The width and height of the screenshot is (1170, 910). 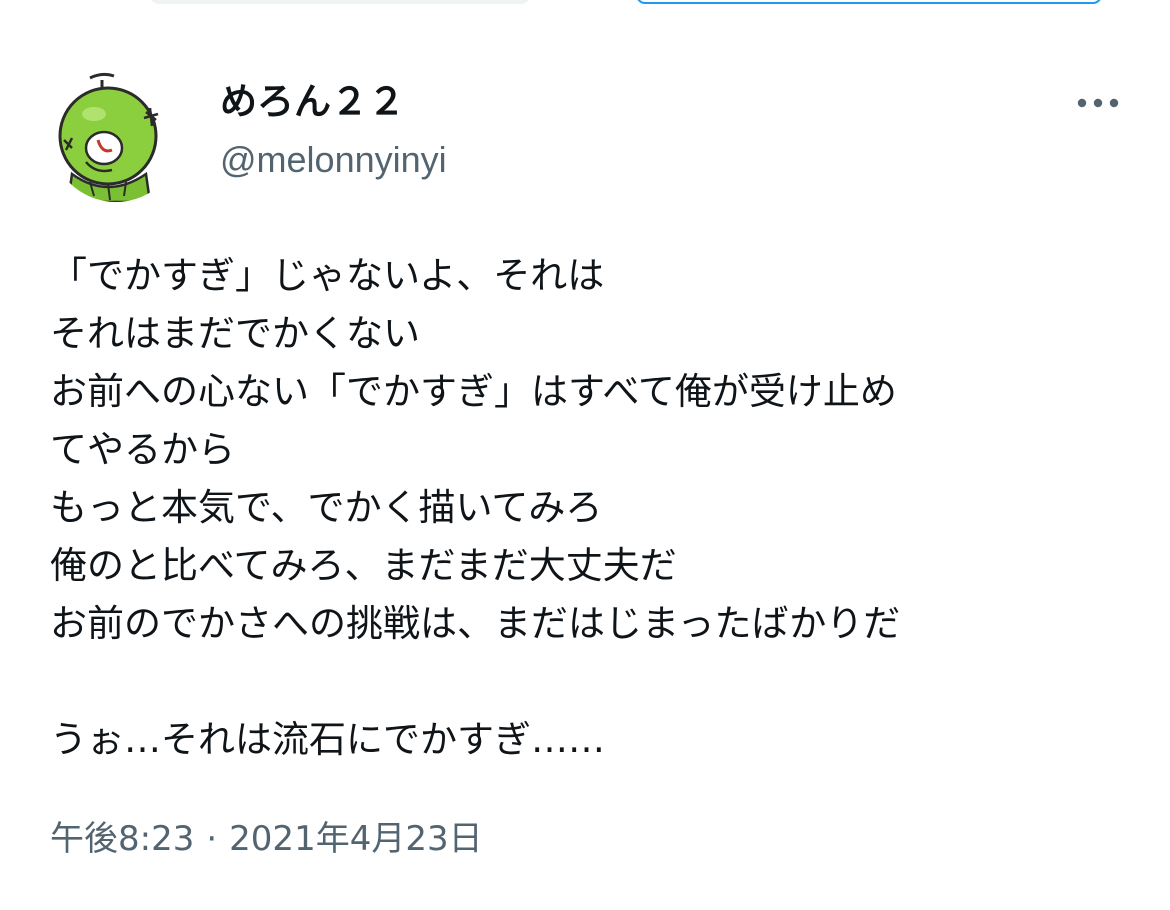 What do you see at coordinates (333, 160) in the screenshot?
I see `author-handle: @melonnyinyi` at bounding box center [333, 160].